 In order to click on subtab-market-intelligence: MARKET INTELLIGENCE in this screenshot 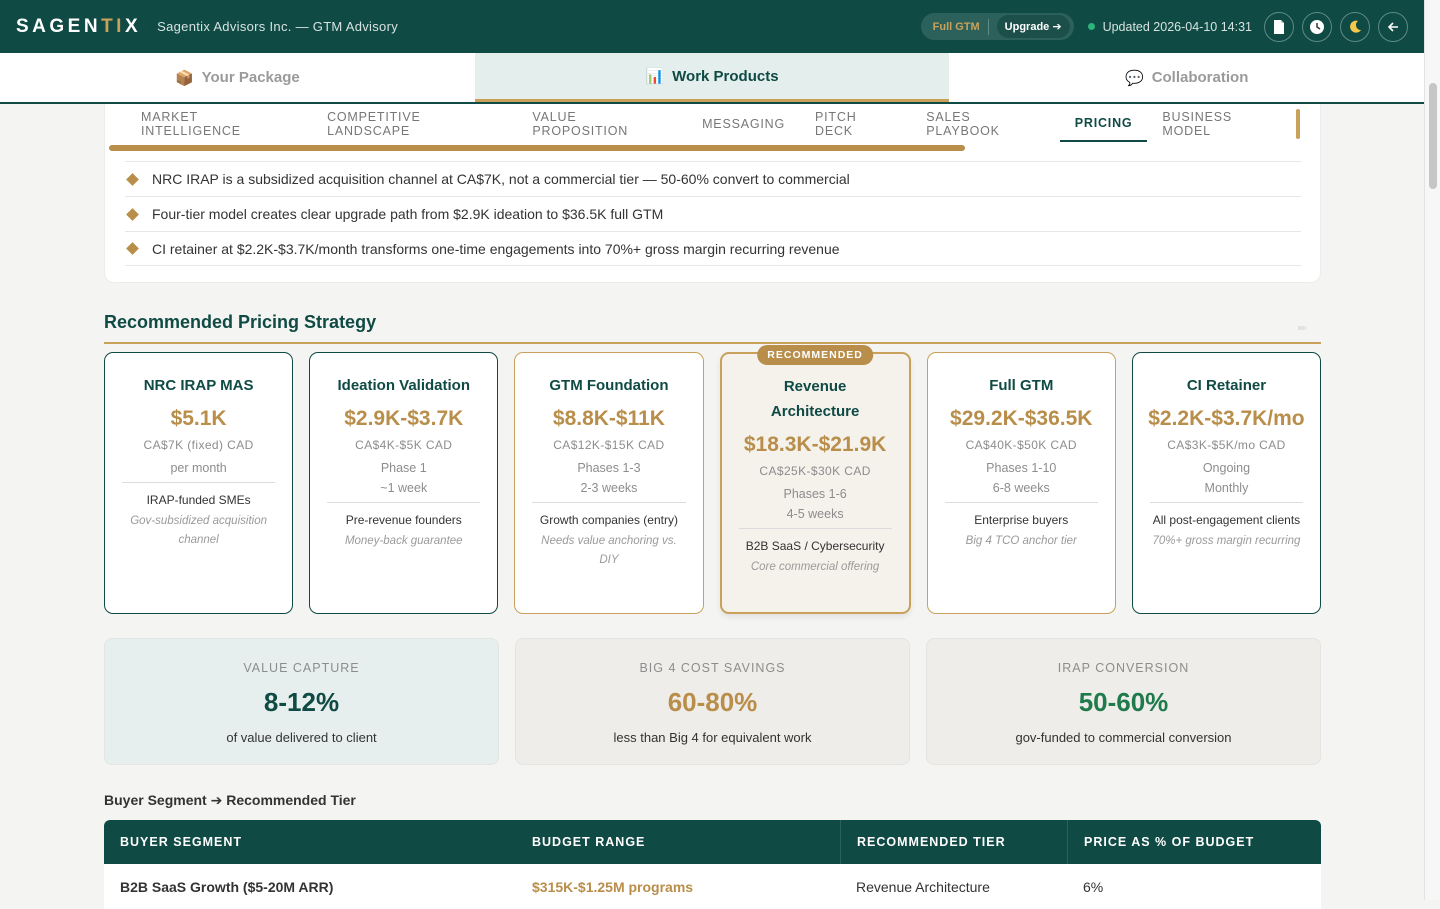, I will do `click(219, 124)`.